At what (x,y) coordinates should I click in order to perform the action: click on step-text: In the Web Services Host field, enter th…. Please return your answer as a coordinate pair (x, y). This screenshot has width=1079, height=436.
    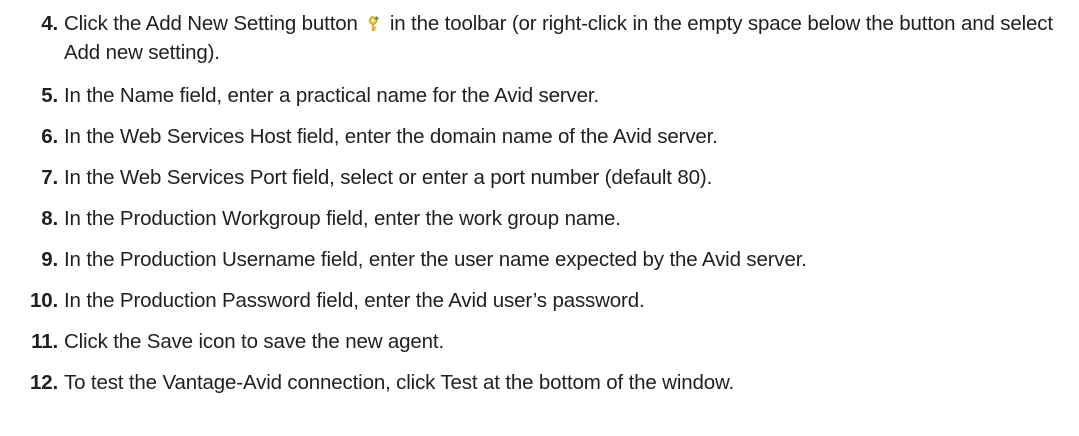
    Looking at the image, I should click on (391, 136).